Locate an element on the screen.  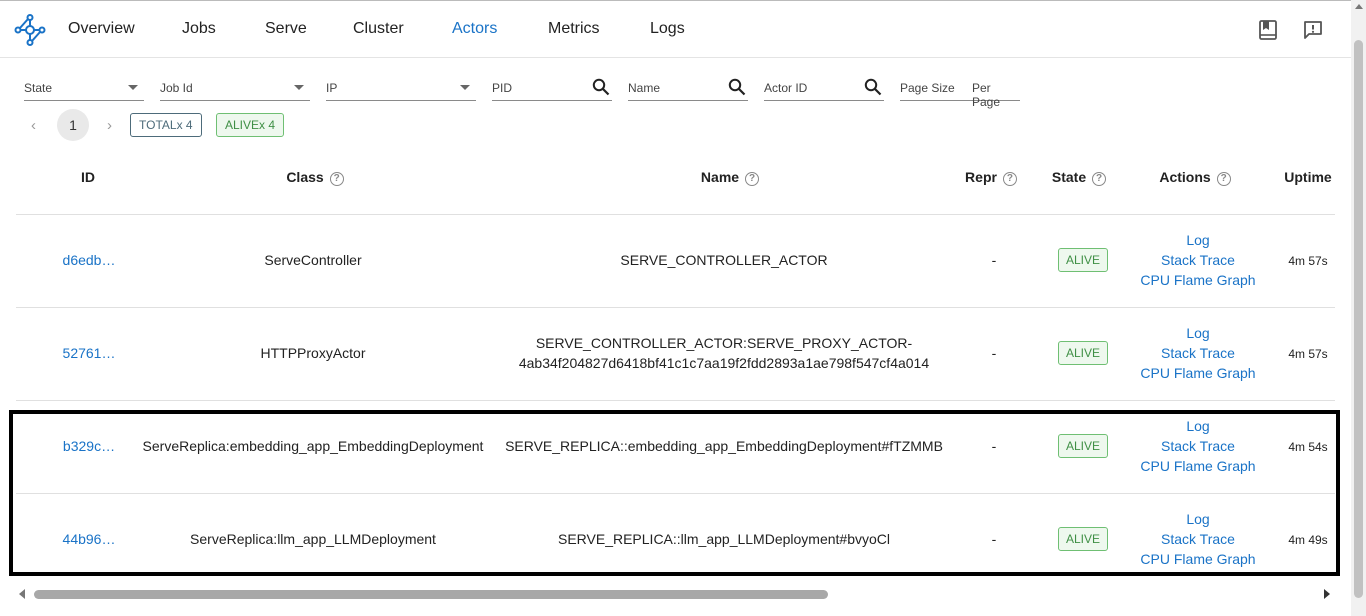
pagination-prev-button: ‹ is located at coordinates (33, 125).